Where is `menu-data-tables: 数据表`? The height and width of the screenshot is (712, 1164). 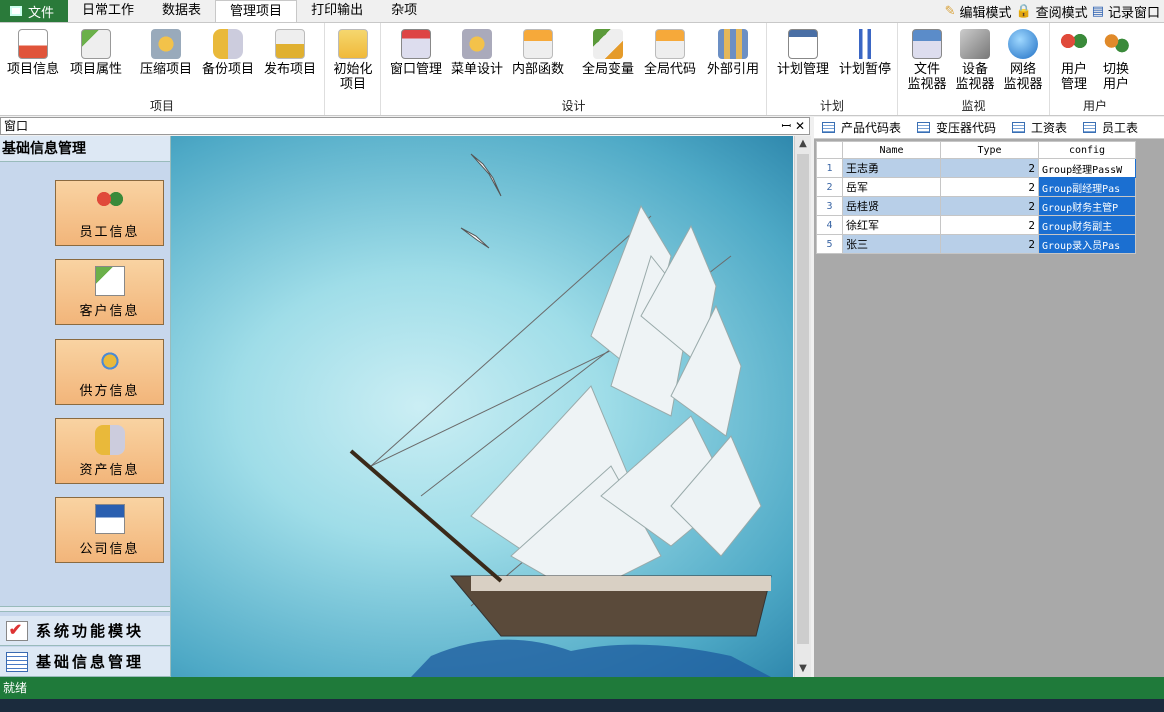 menu-data-tables: 数据表 is located at coordinates (181, 11).